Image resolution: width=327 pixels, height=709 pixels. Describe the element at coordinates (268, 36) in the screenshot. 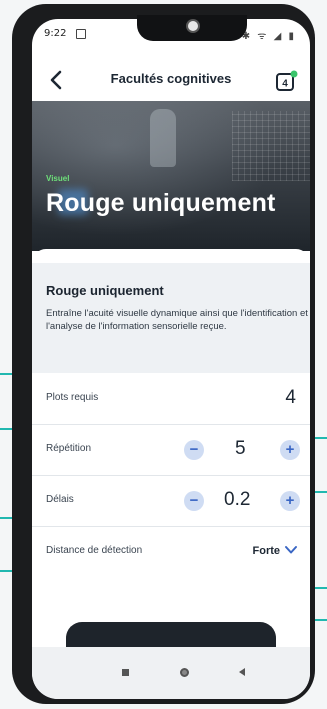

I see `status-icons: ✱ ᯤ ◢ ▮` at that location.